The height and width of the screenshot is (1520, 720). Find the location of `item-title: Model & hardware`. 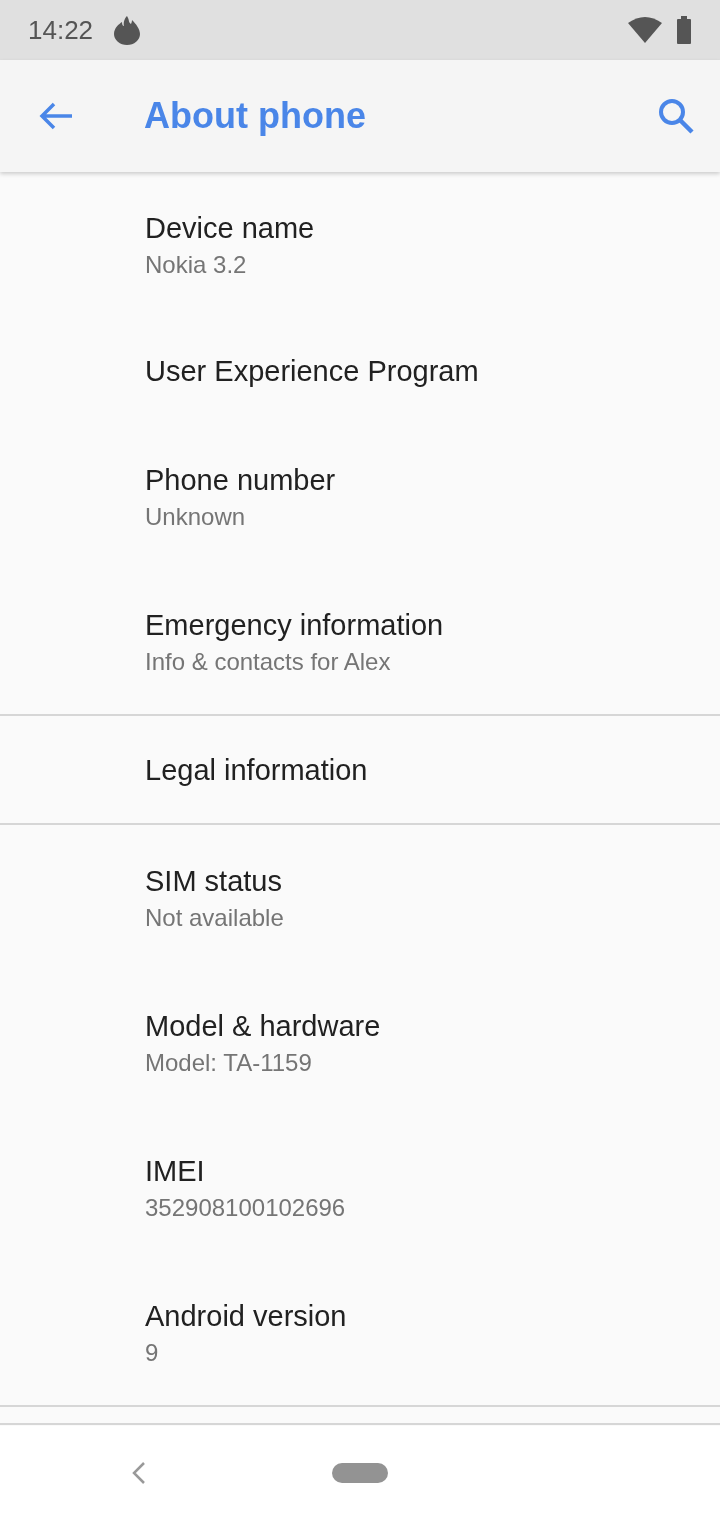

item-title: Model & hardware is located at coordinates (263, 1026).